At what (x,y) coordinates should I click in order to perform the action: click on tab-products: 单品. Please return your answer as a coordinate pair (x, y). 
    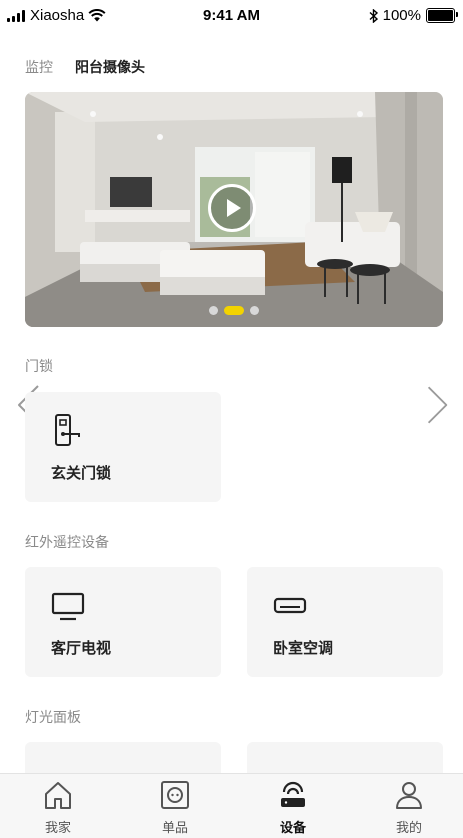
    Looking at the image, I should click on (175, 806).